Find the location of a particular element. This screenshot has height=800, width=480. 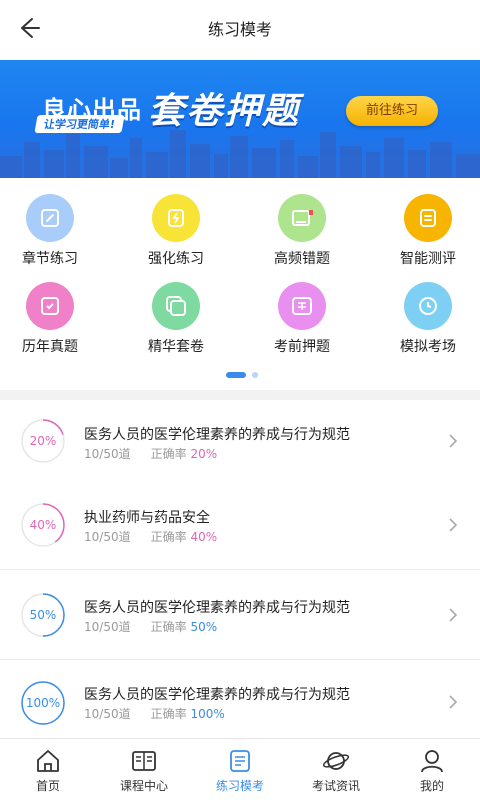

progress-percent: 50% is located at coordinates (43, 615).